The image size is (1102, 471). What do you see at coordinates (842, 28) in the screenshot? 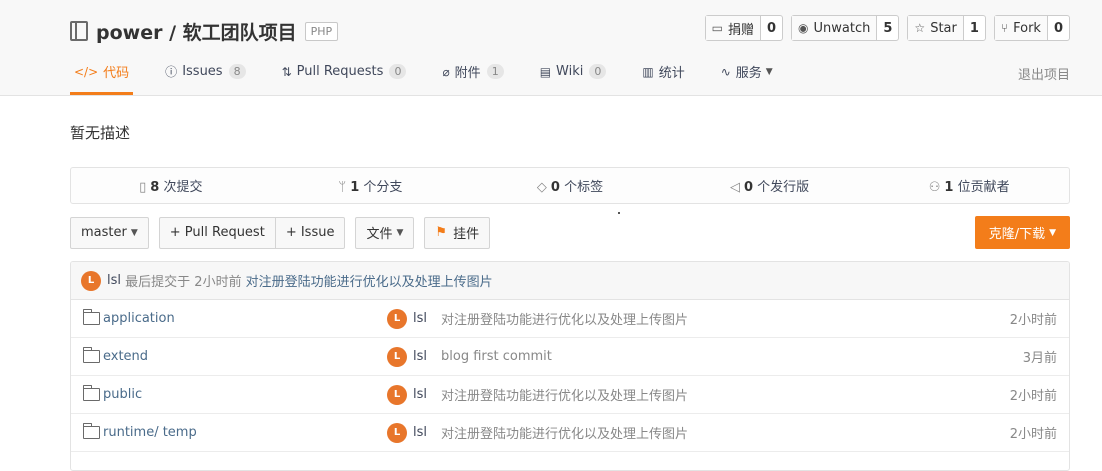
I see `unwatch-label: Unwatch` at bounding box center [842, 28].